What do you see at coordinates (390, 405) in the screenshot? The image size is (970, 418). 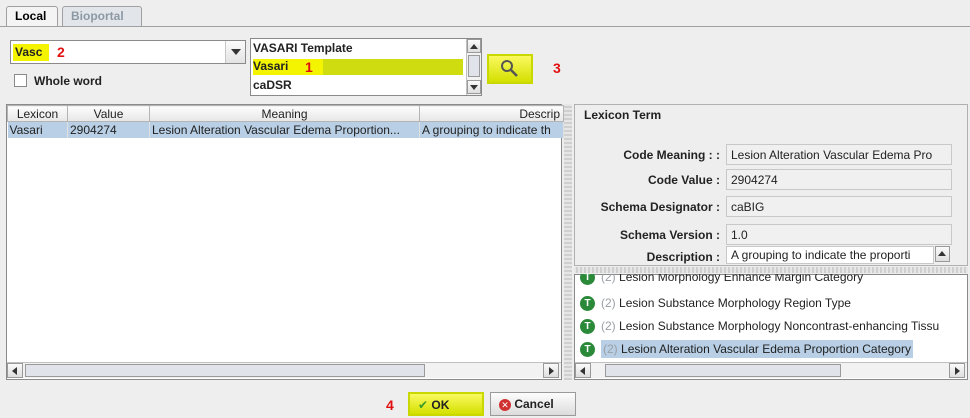 I see `annotation-marker-4: 4` at bounding box center [390, 405].